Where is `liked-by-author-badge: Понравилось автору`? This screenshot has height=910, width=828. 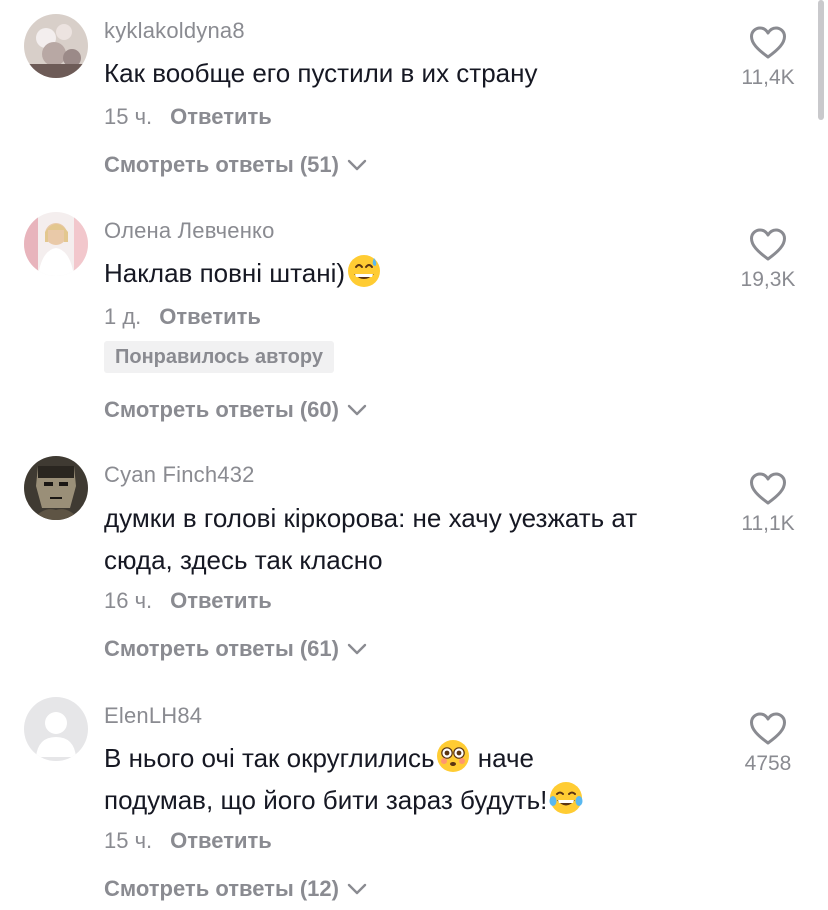 liked-by-author-badge: Понравилось автору is located at coordinates (219, 357).